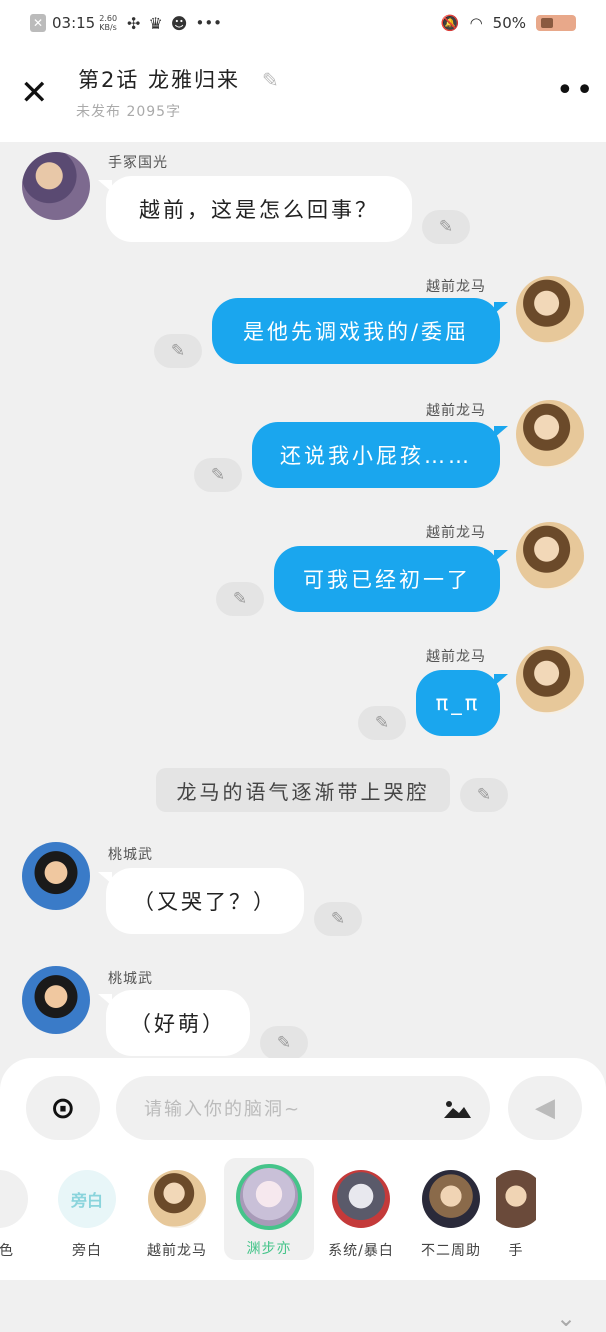  I want to click on page-title: 第2话 龙雅归来, so click(159, 80).